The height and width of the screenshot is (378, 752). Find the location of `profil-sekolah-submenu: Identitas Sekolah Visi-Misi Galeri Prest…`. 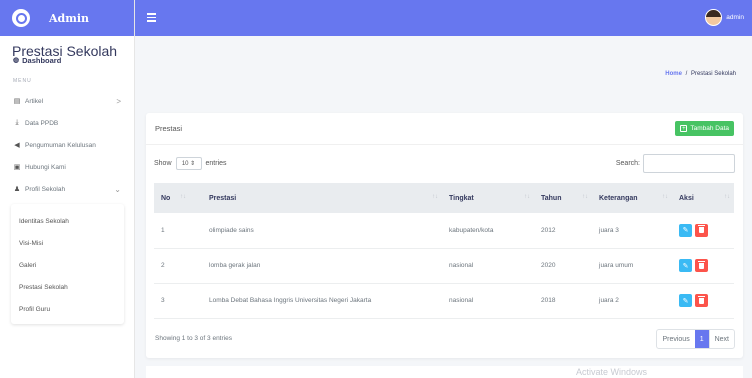

profil-sekolah-submenu: Identitas Sekolah Visi-Misi Galeri Prest… is located at coordinates (67, 264).